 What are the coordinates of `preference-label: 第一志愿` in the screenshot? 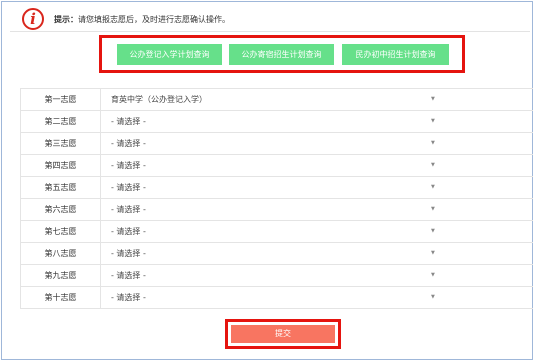 It's located at (61, 99).